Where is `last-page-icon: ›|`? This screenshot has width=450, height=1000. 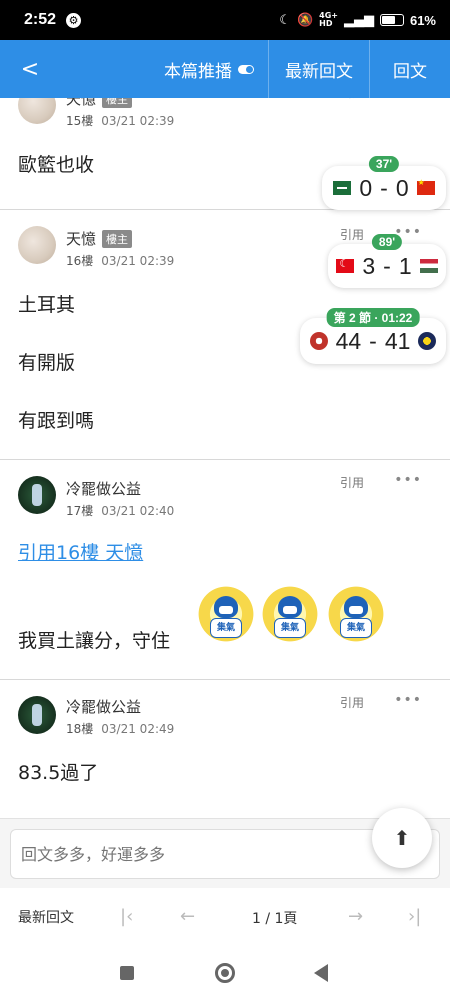
last-page-icon: ›| is located at coordinates (414, 916).